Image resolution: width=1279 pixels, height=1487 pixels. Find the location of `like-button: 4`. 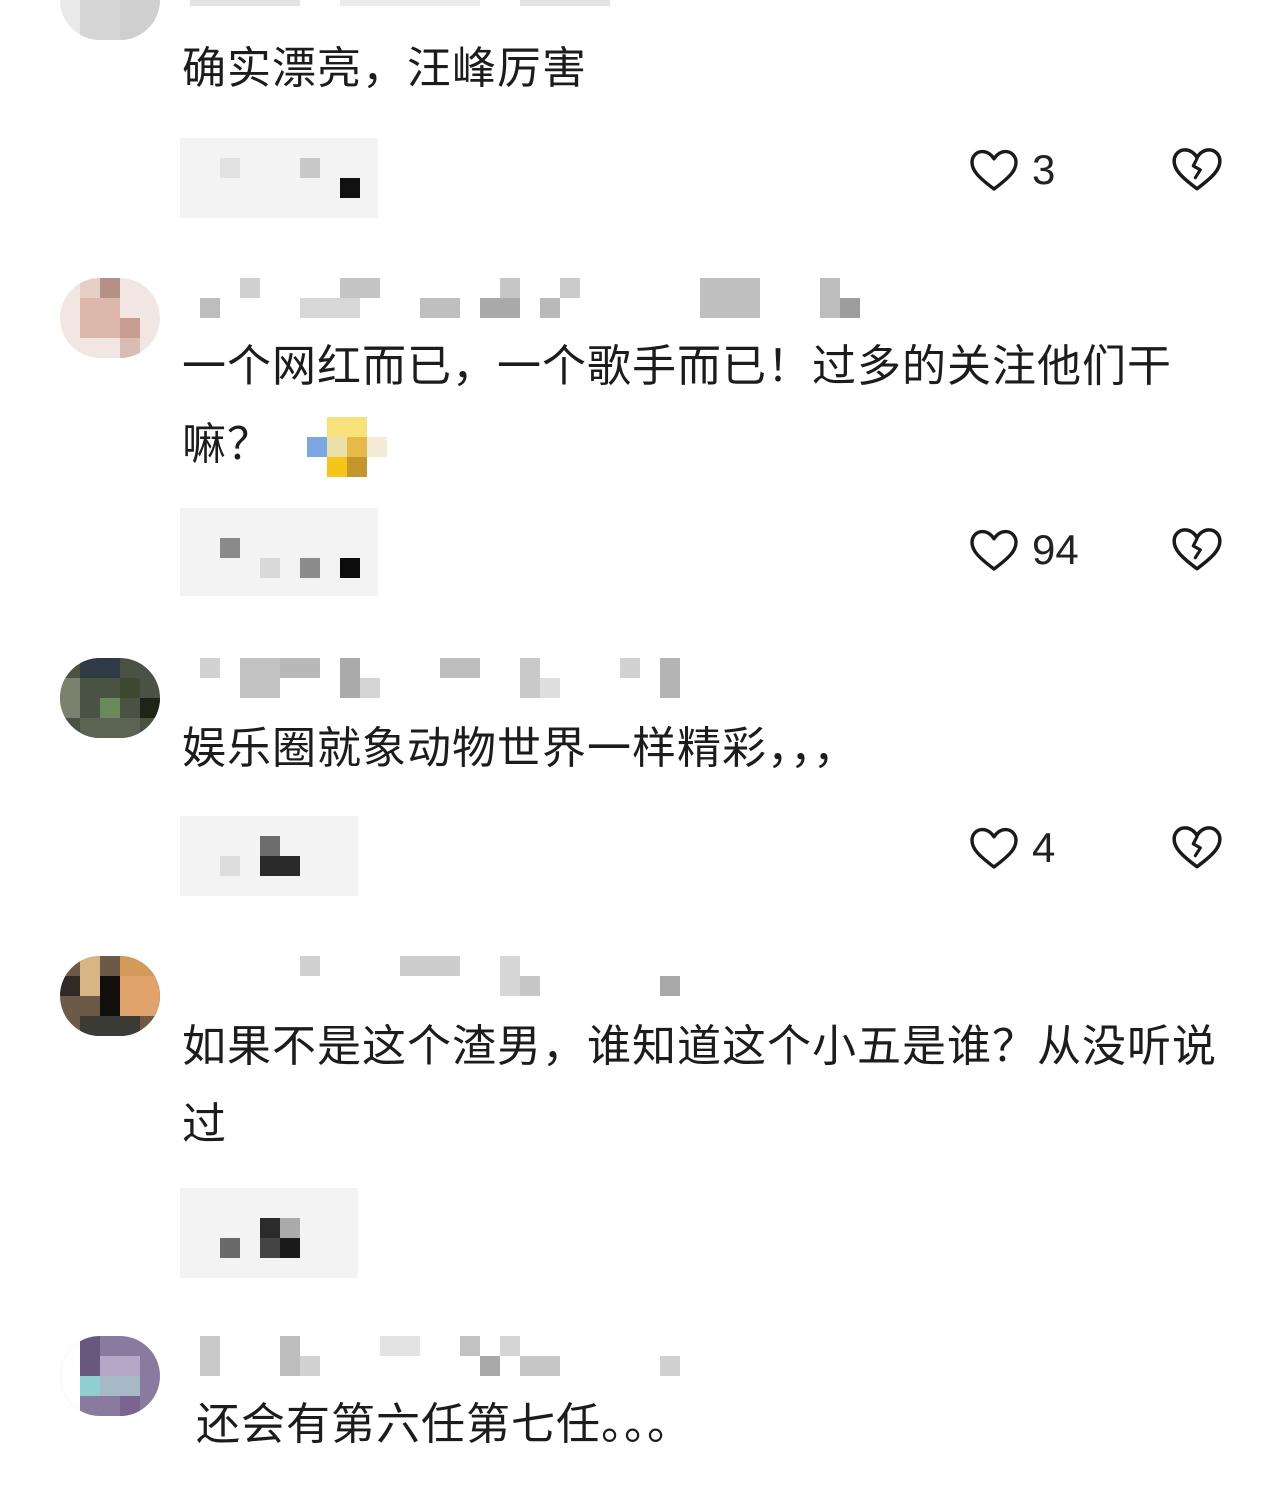

like-button: 4 is located at coordinates (1011, 848).